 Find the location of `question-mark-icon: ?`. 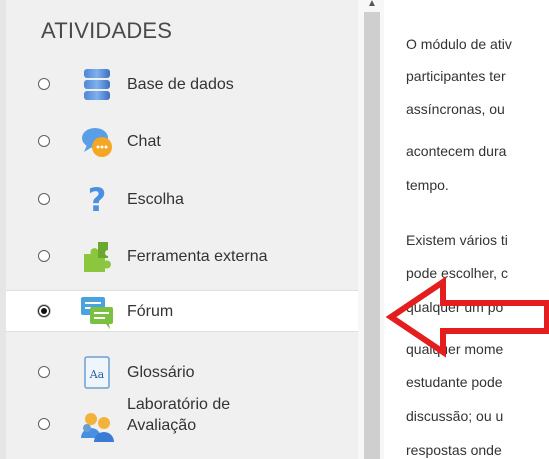

question-mark-icon: ? is located at coordinates (97, 200).